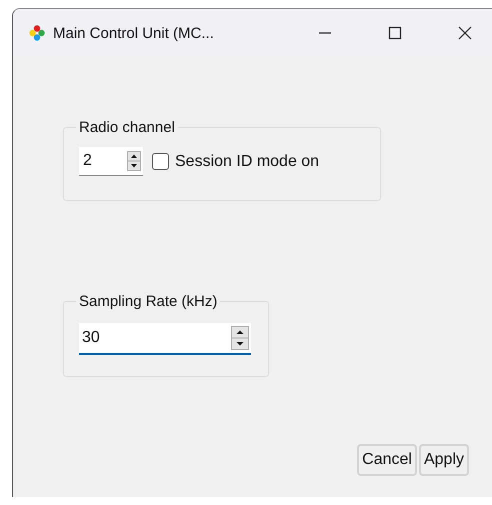 The height and width of the screenshot is (505, 492). Describe the element at coordinates (395, 33) in the screenshot. I see `maximize-icon` at that location.